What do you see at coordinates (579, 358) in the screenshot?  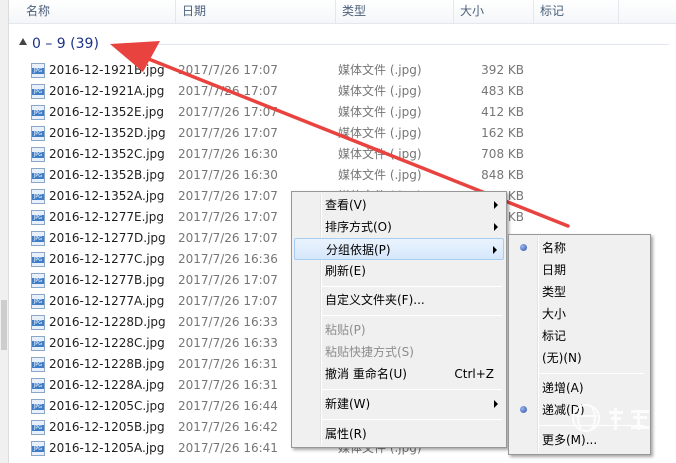 I see `submenu-item-none: (无)(N)` at bounding box center [579, 358].